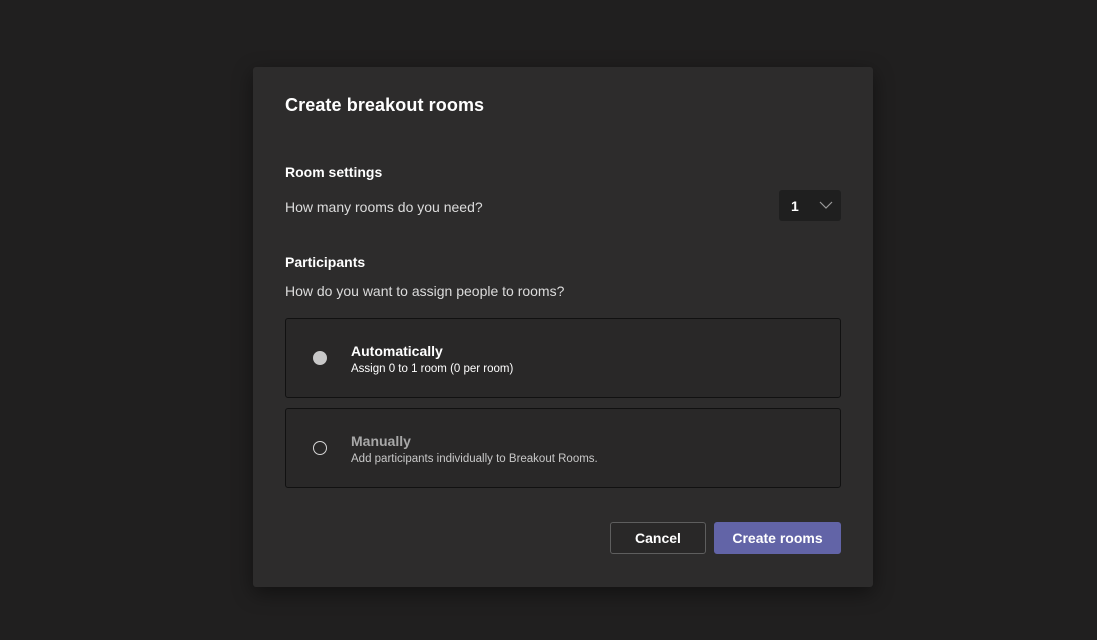  I want to click on room-count-value: 1, so click(795, 206).